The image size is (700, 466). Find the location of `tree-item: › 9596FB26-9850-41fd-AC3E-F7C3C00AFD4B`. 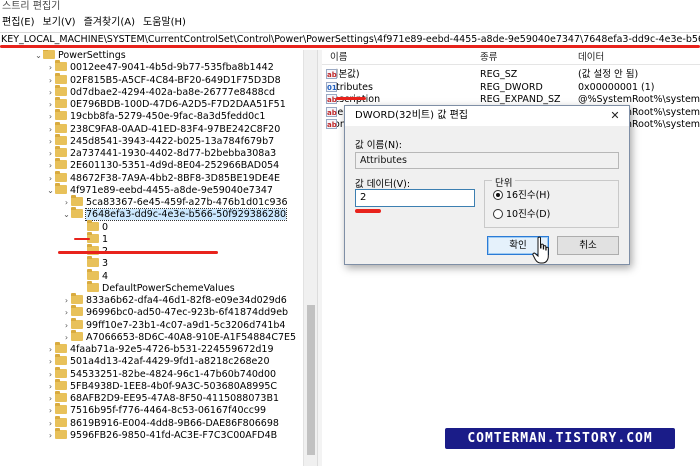

tree-item: › 9596FB26-9850-41fd-AC3E-F7C3C00AFD4B is located at coordinates (162, 434).